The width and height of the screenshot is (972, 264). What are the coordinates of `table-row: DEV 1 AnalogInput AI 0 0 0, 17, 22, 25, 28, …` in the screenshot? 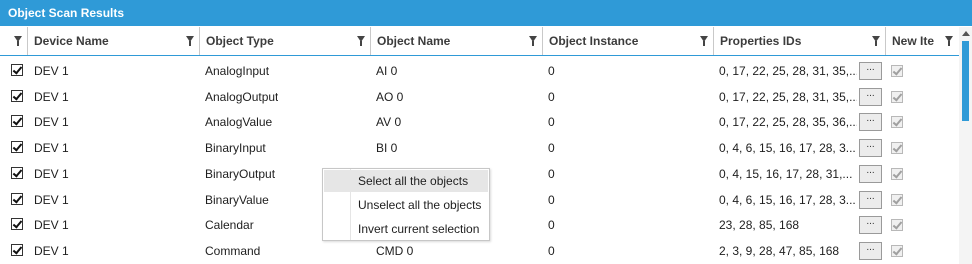 It's located at (479, 71).